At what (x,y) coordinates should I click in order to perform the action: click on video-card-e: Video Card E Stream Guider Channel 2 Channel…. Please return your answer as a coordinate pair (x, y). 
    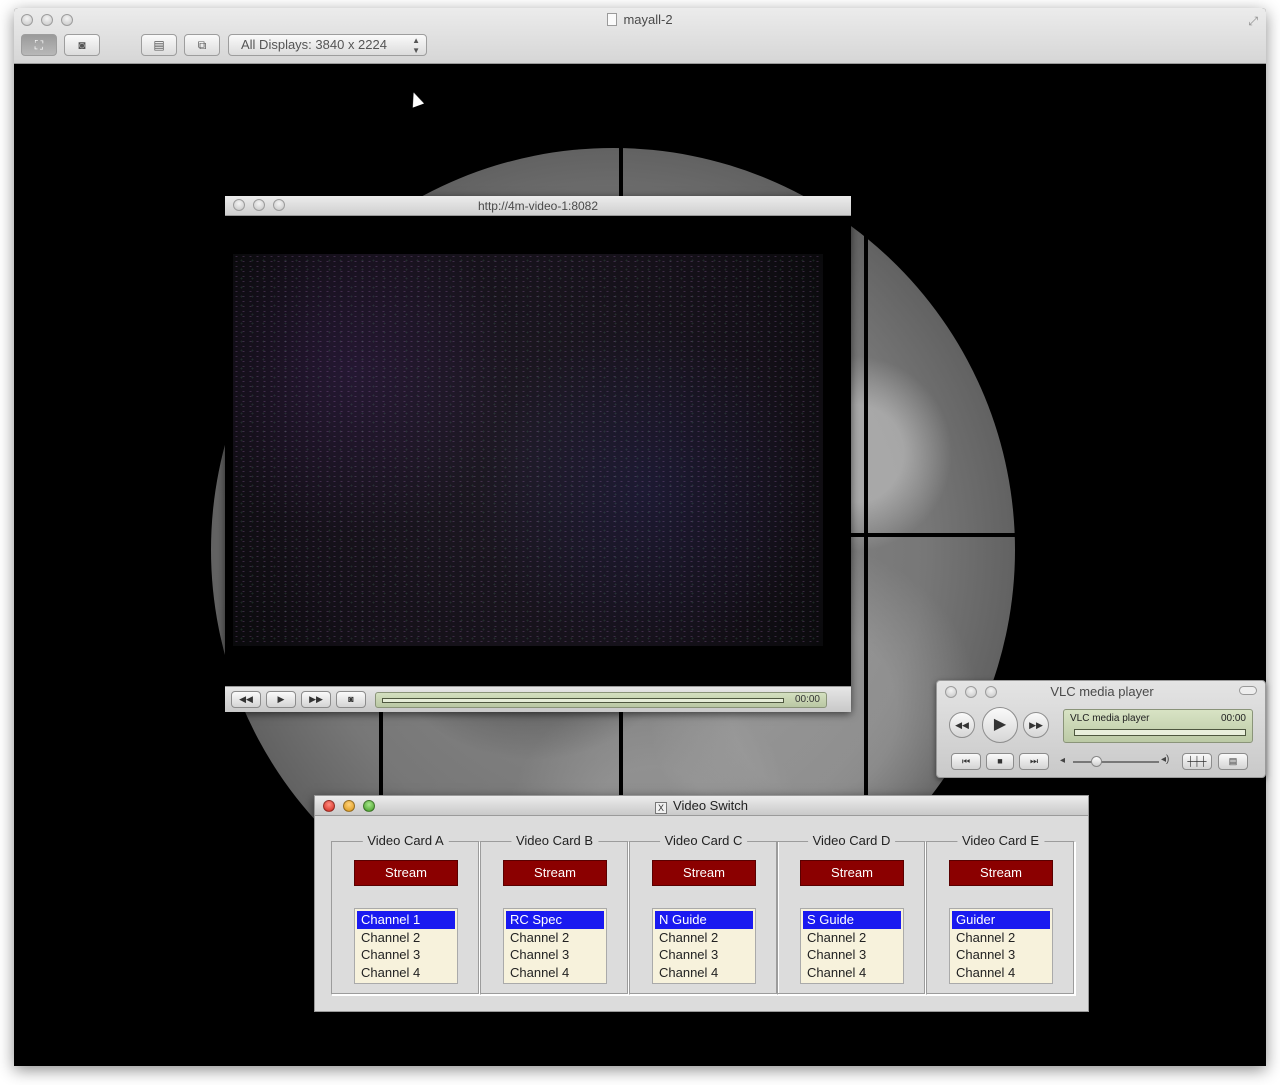
    Looking at the image, I should click on (1000, 914).